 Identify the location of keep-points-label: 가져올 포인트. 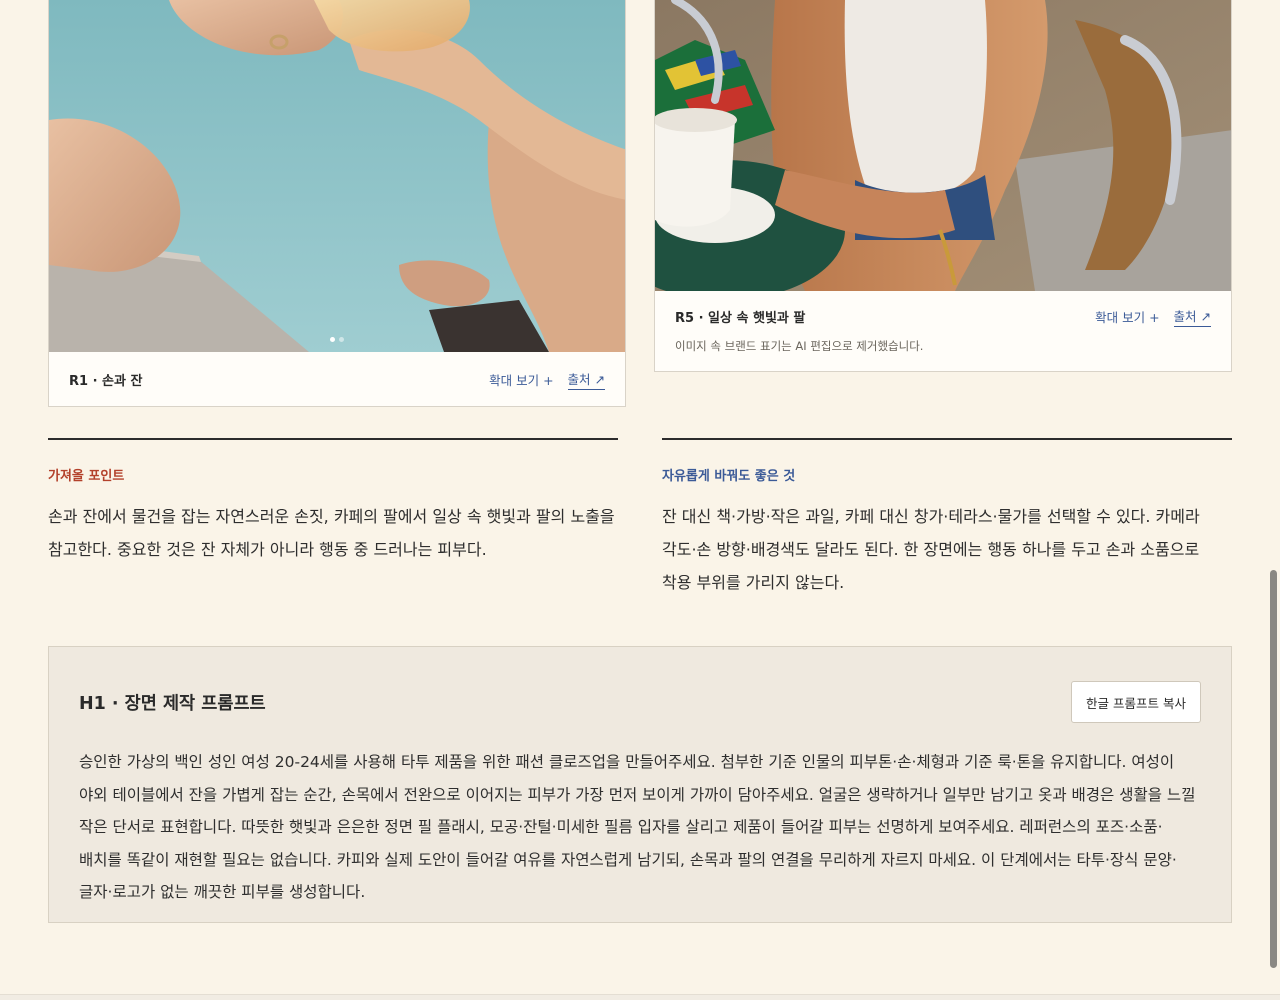
(86, 476).